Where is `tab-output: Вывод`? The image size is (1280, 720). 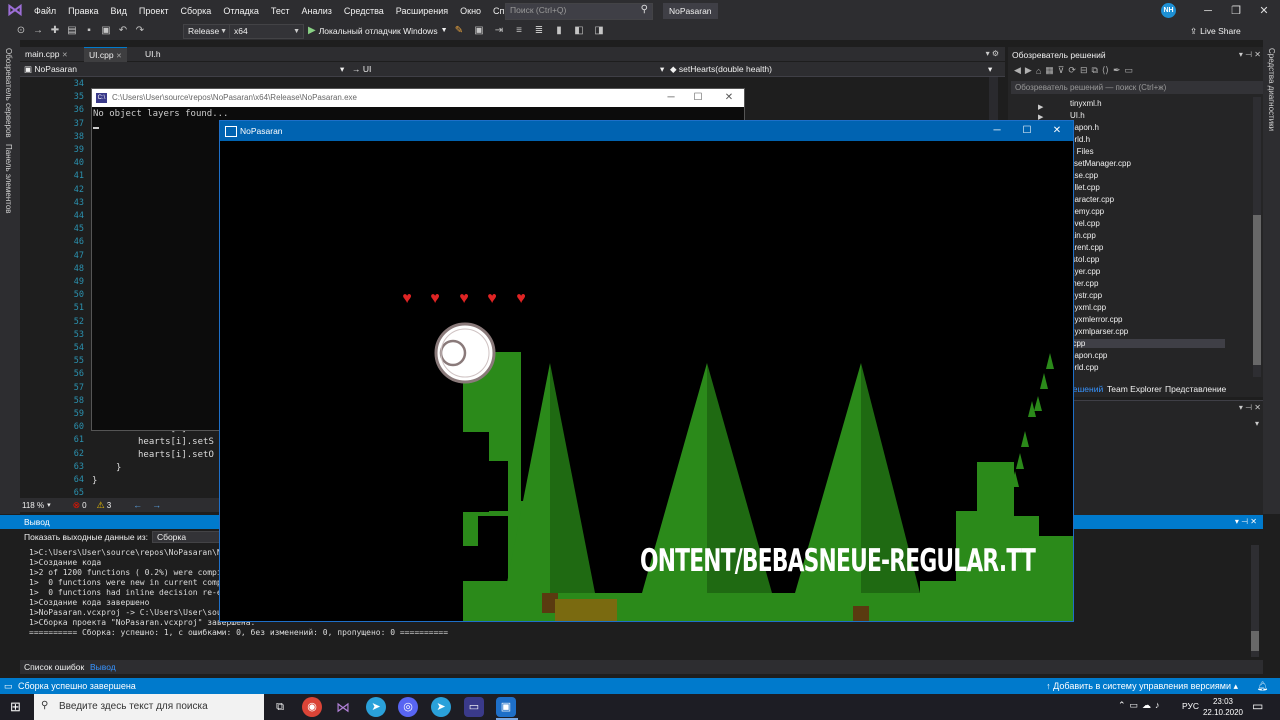 tab-output: Вывод is located at coordinates (103, 667).